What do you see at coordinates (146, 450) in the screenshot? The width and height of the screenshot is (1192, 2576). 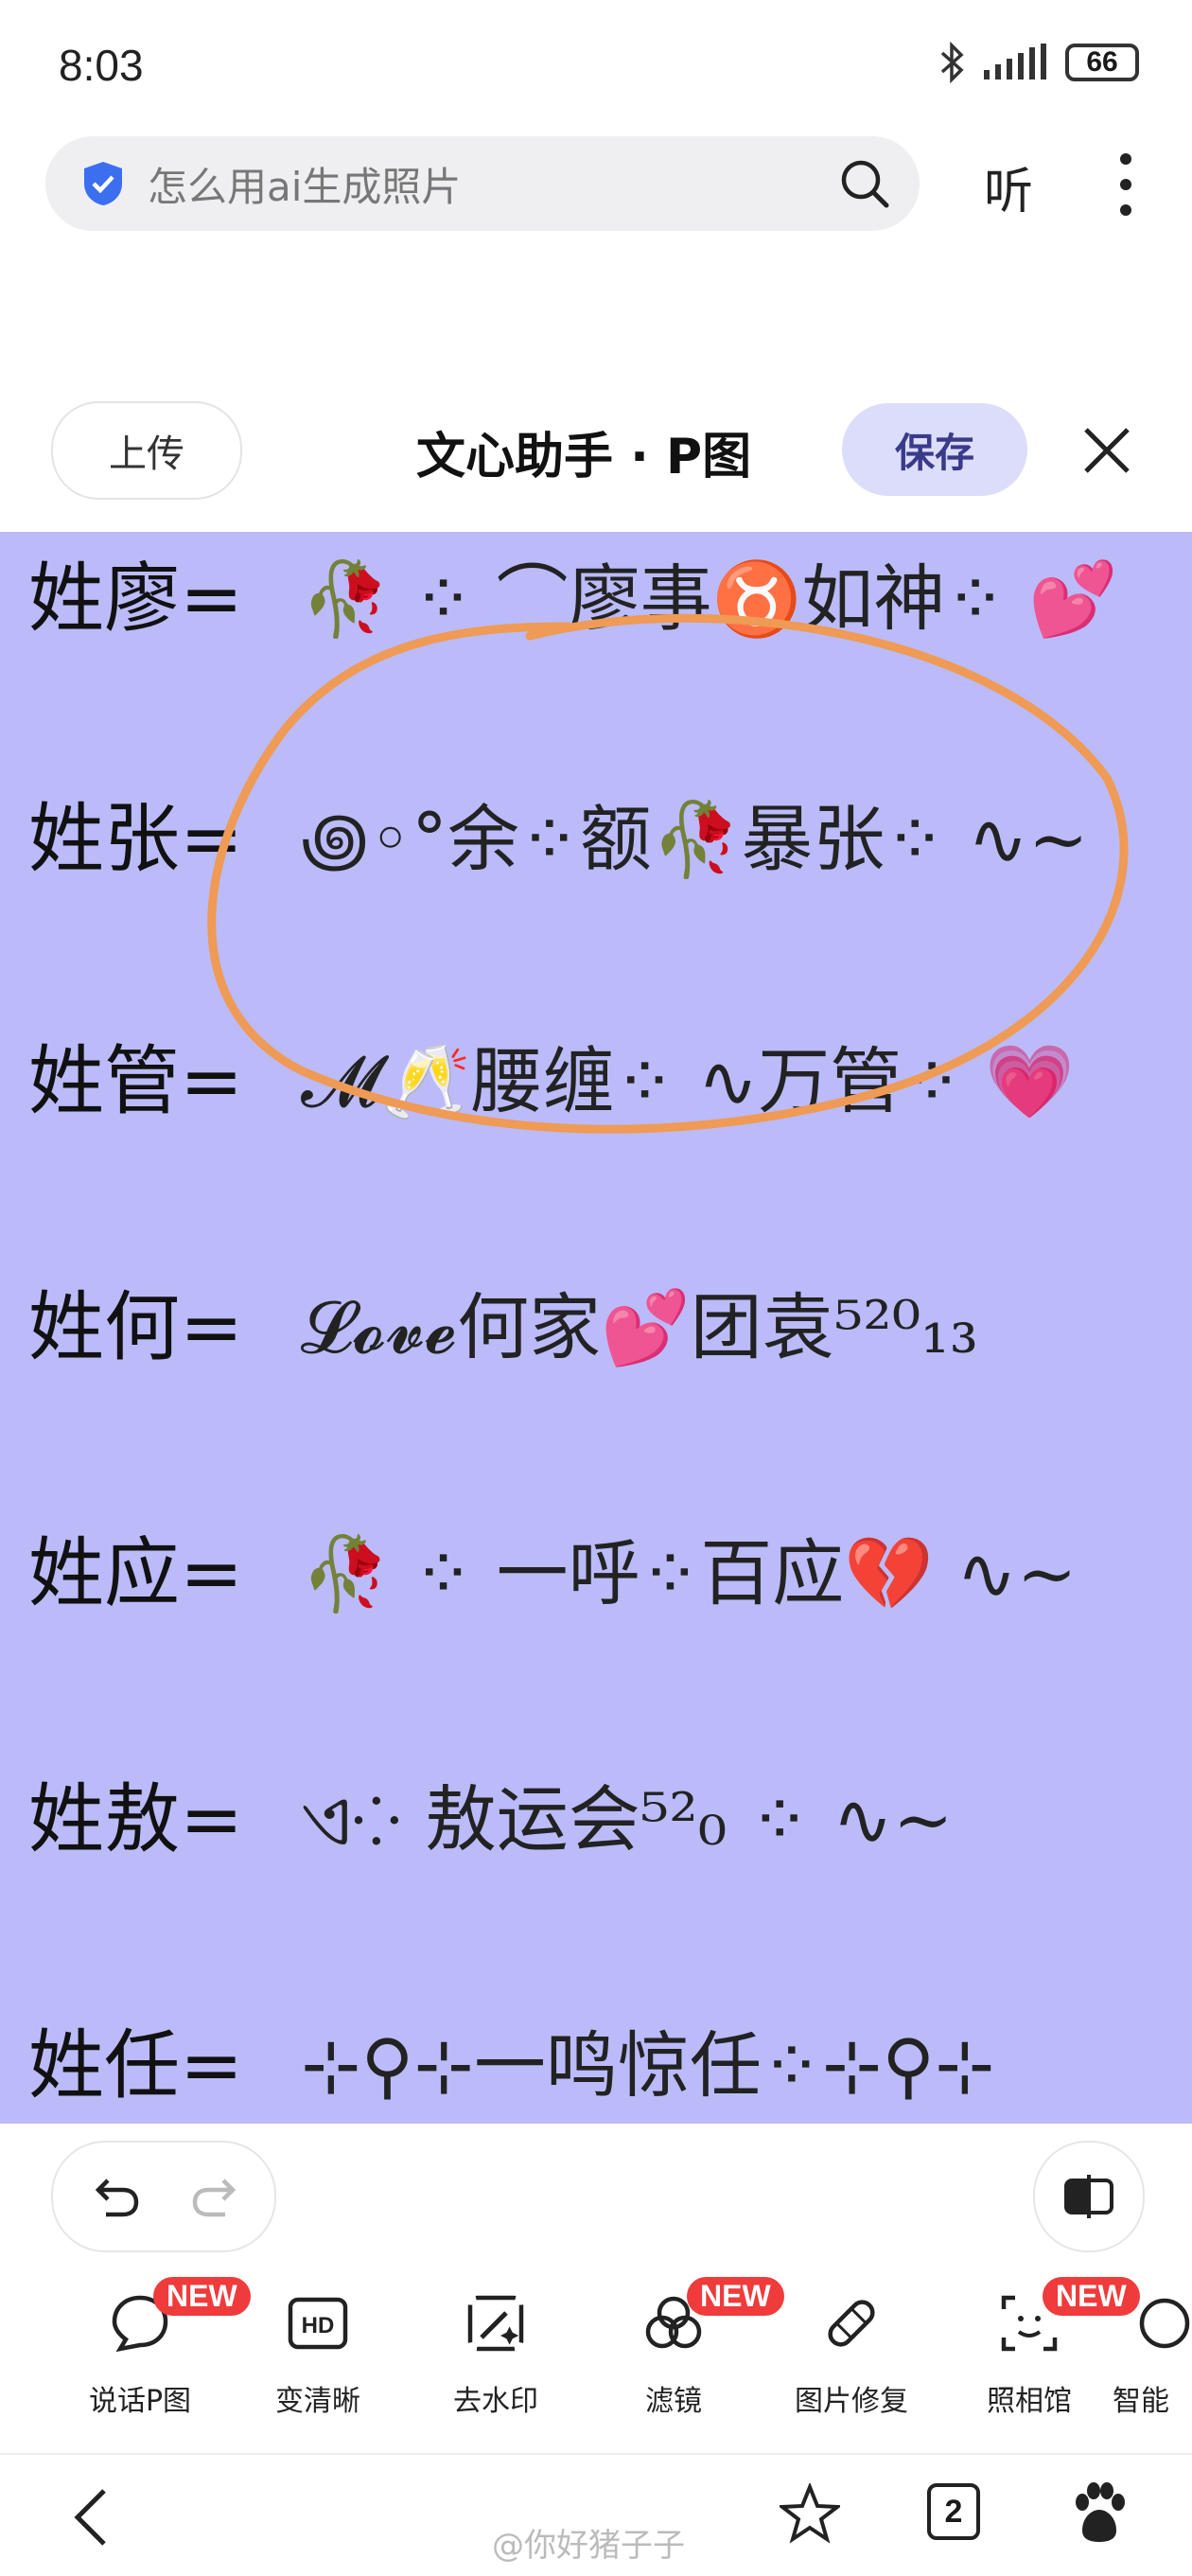 I see `upload-button: 上传` at bounding box center [146, 450].